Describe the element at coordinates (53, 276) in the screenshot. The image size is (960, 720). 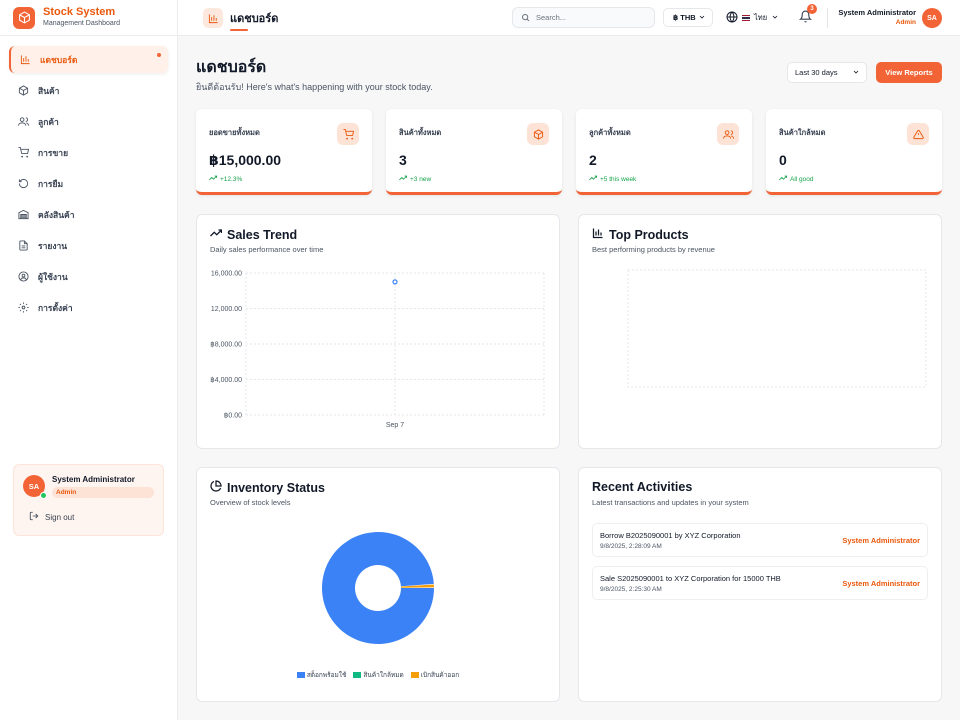
I see `sidebar-item-label: ผู้ใช้งาน` at that location.